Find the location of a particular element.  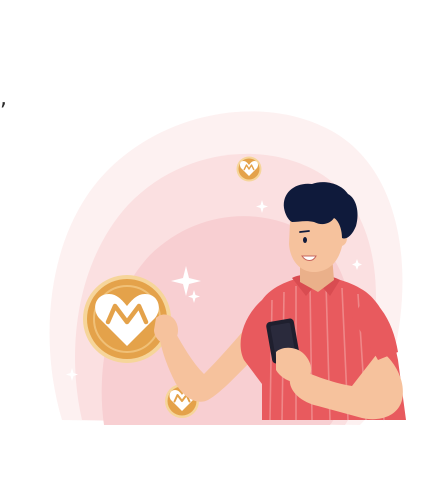

person-eye is located at coordinates (305, 240).